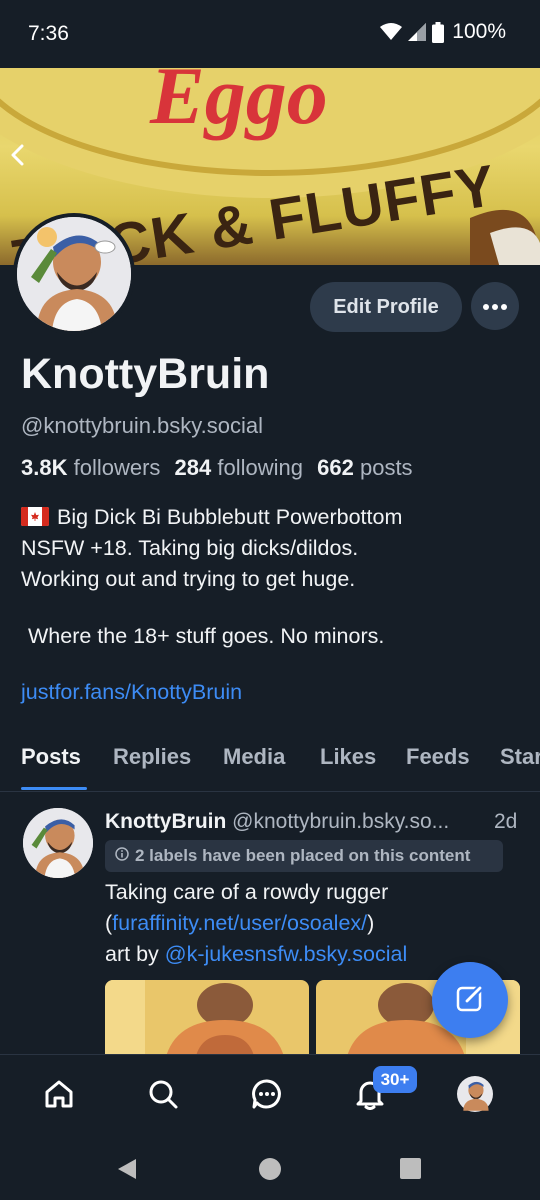 This screenshot has height=1200, width=540. What do you see at coordinates (230, 517) in the screenshot?
I see `bio-line-1: Big Dick Bi Bubblebutt Powerbottom` at bounding box center [230, 517].